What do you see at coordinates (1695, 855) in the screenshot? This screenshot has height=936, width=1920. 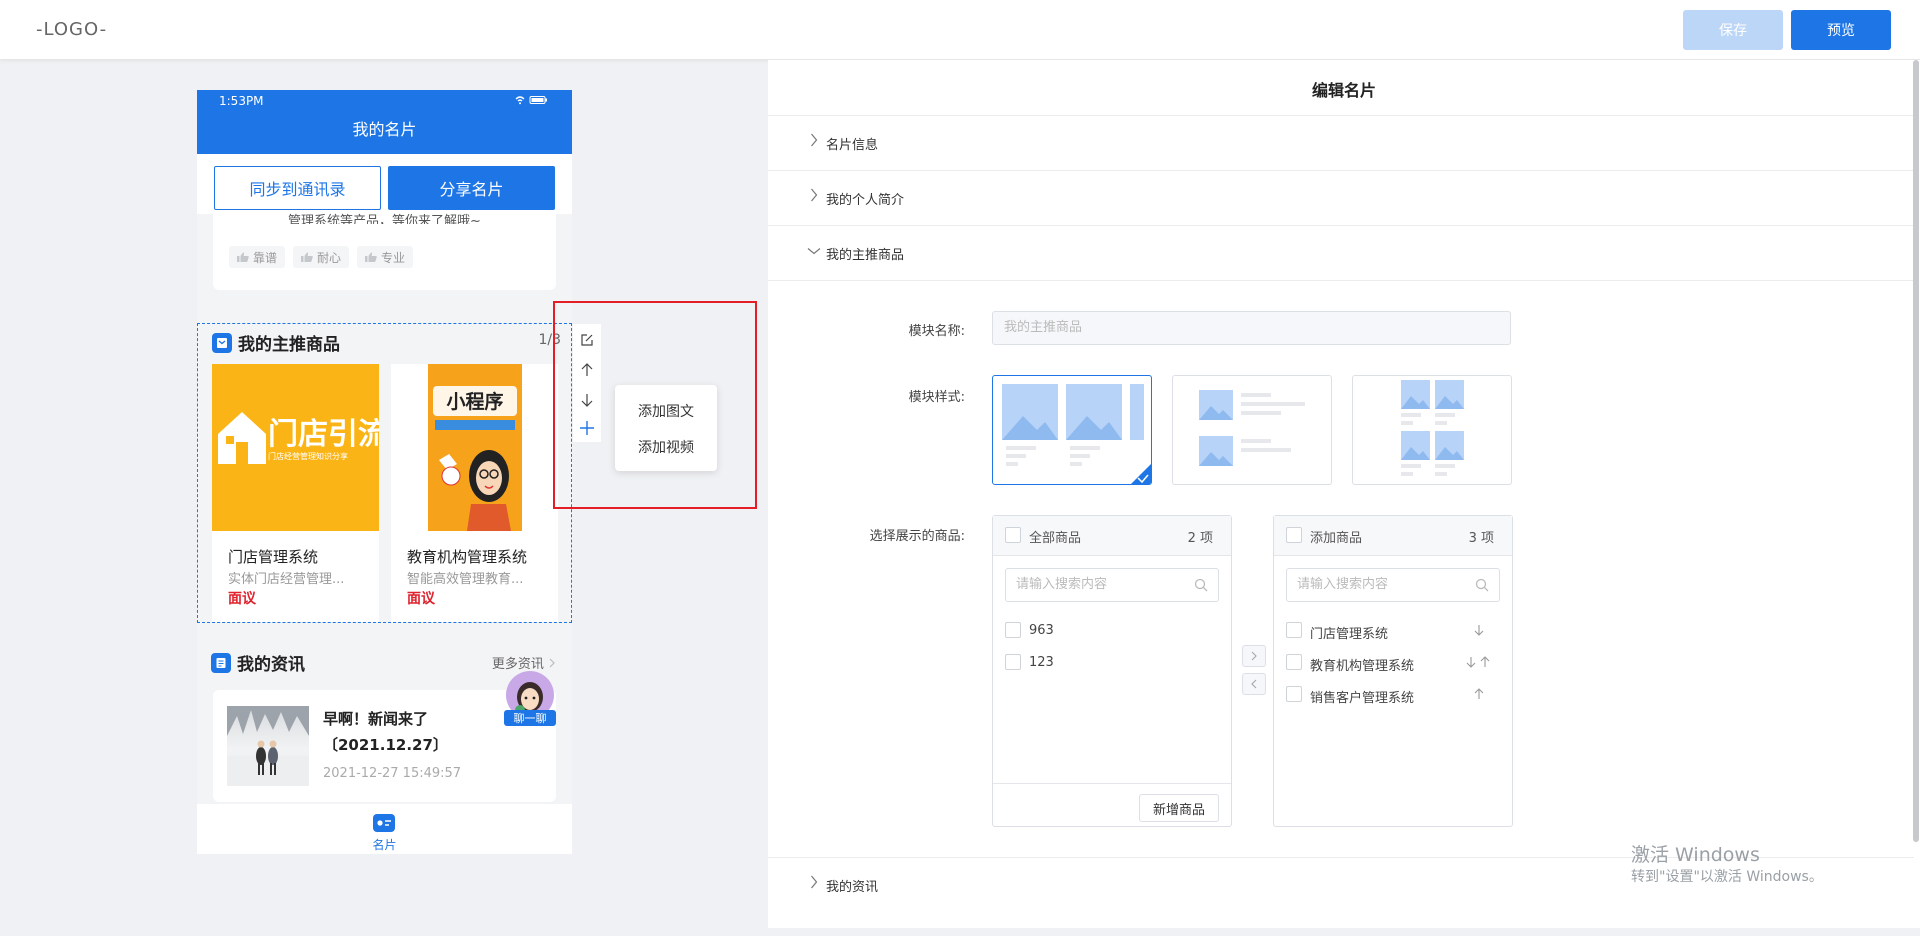 I see `windows-watermark-title: 激活 Windows` at bounding box center [1695, 855].